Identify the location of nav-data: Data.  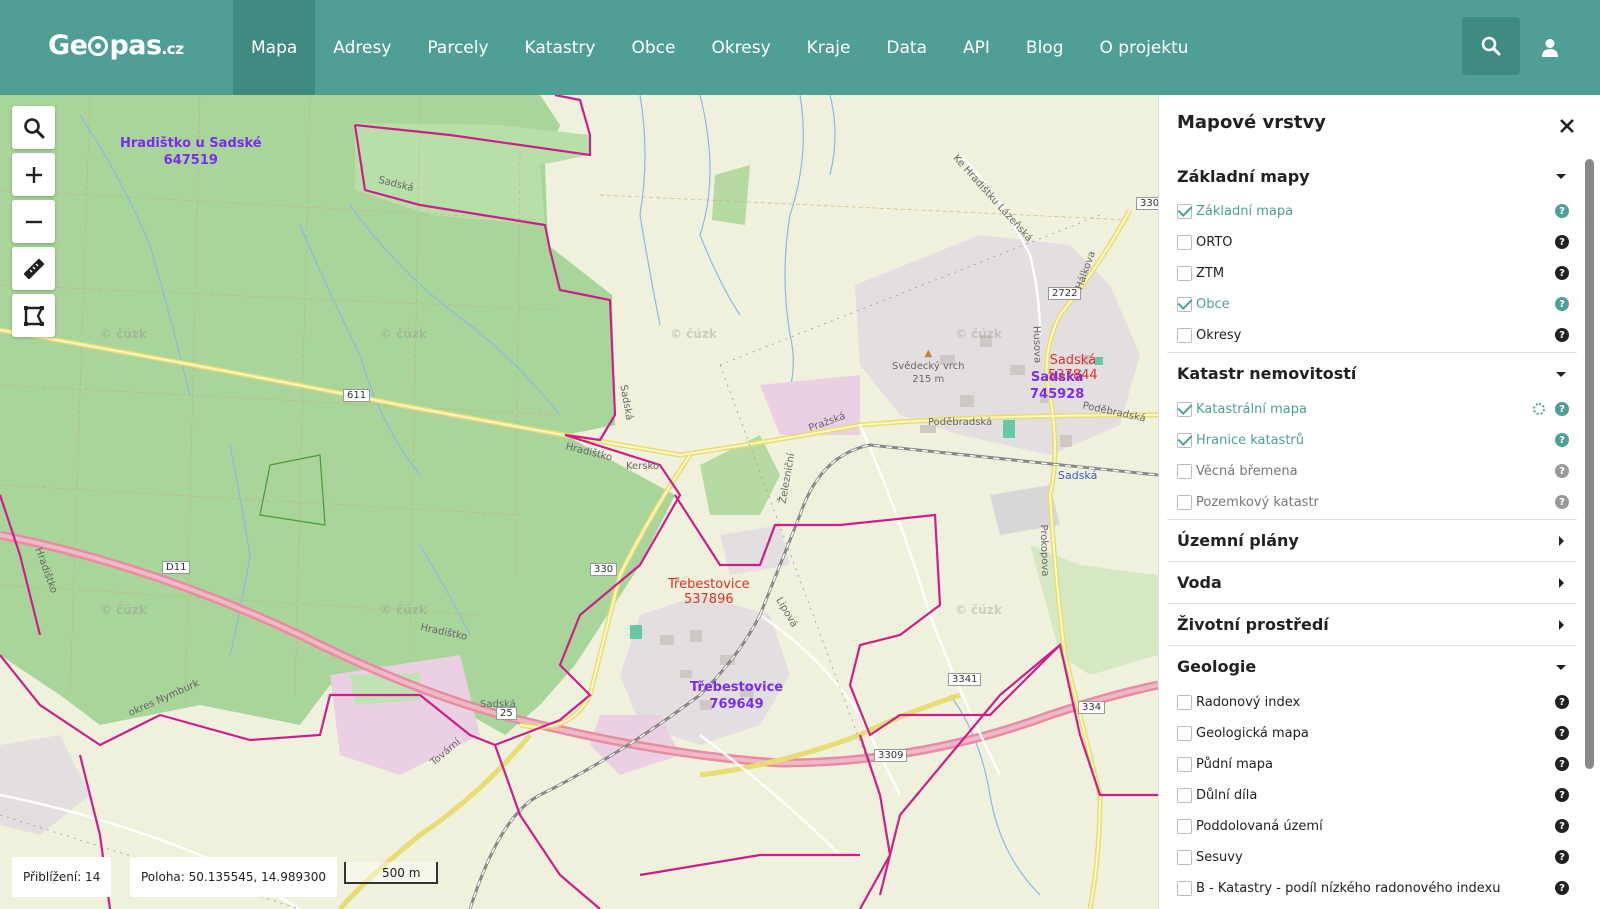
(906, 47).